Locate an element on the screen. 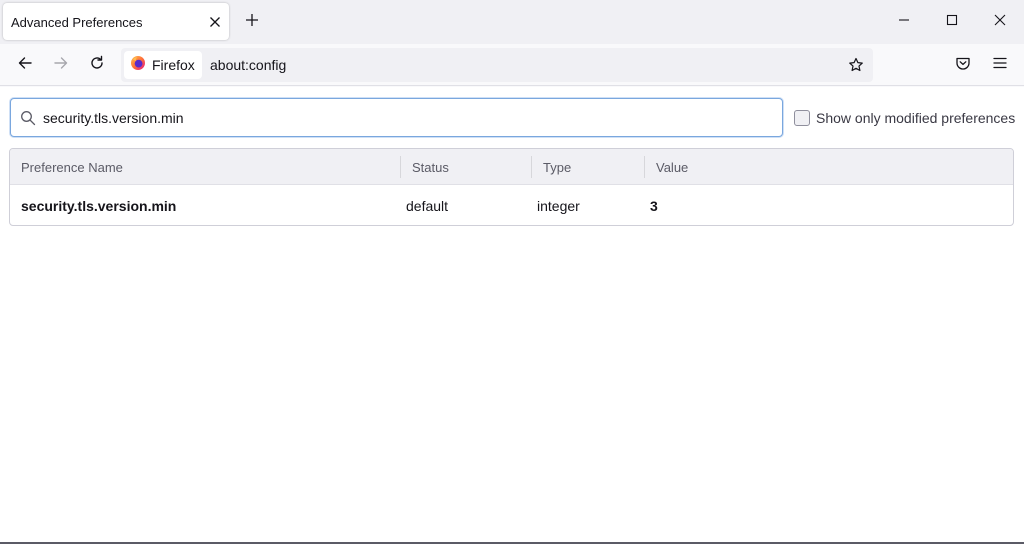 This screenshot has width=1024, height=544. search-input is located at coordinates (403, 118).